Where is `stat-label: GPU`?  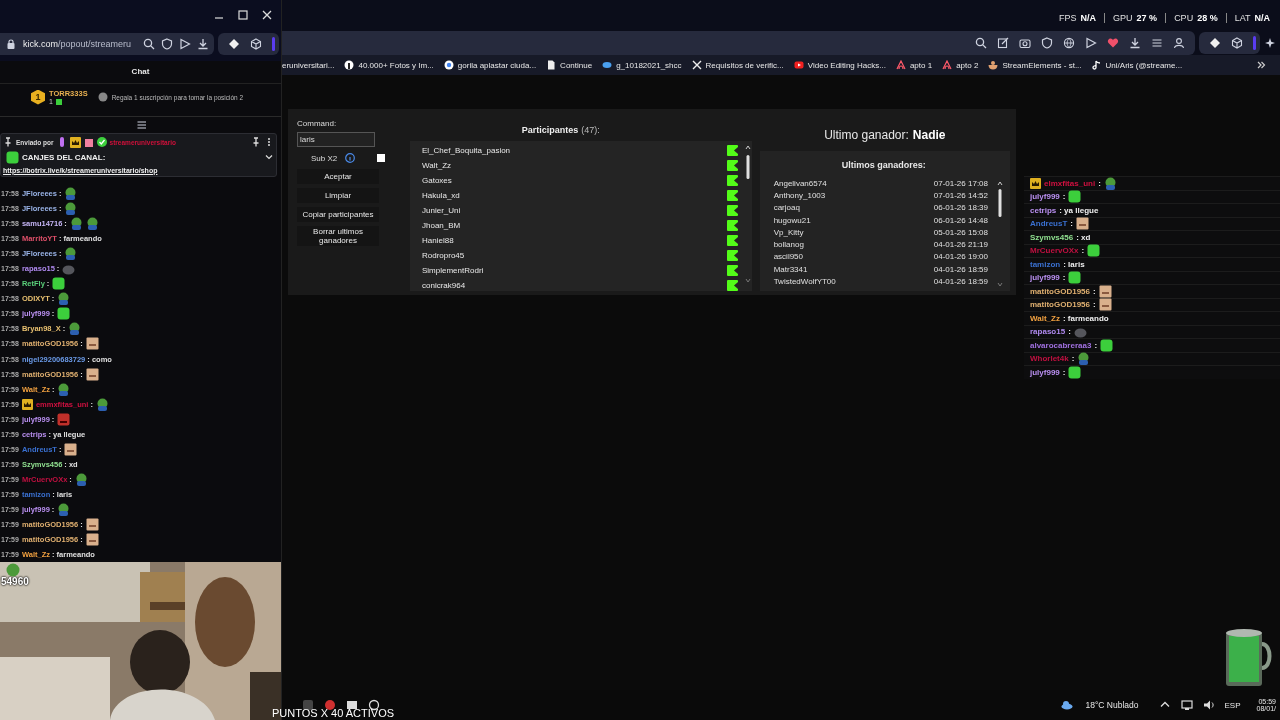
stat-label: GPU is located at coordinates (1123, 18).